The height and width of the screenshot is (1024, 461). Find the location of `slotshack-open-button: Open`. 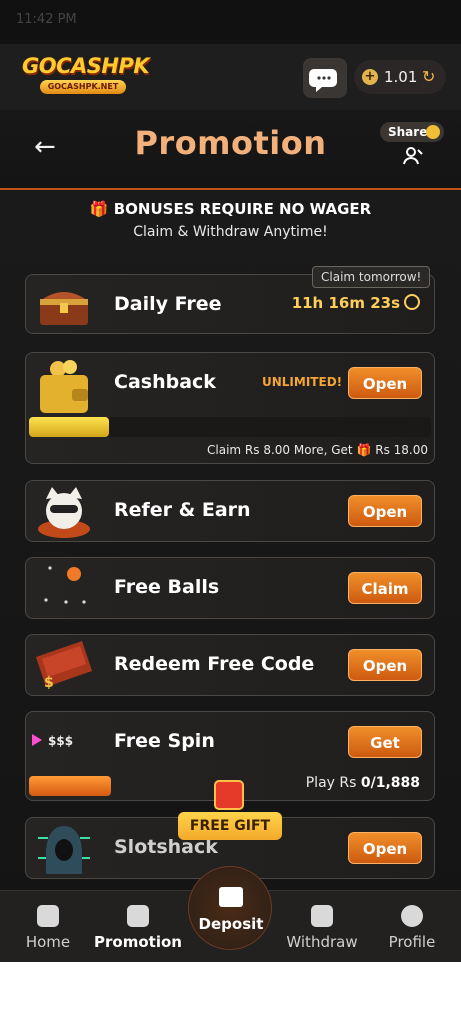

slotshack-open-button: Open is located at coordinates (385, 848).